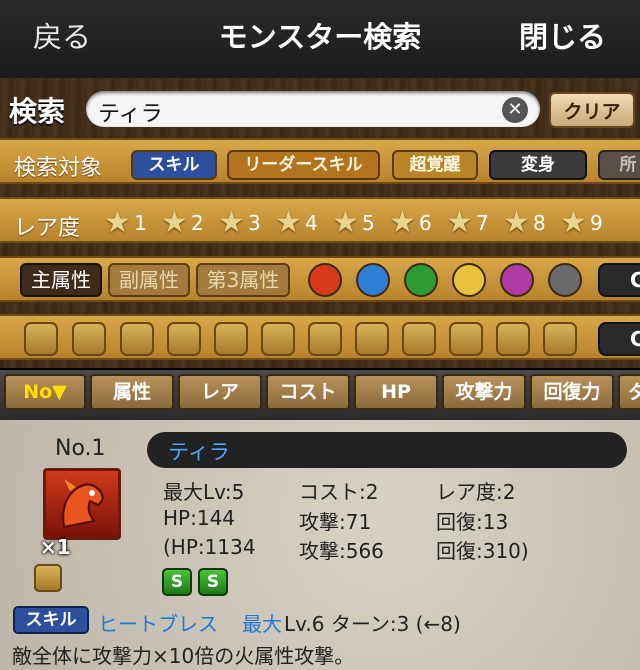 This screenshot has width=640, height=670. I want to click on dark-orb-icon, so click(517, 280).